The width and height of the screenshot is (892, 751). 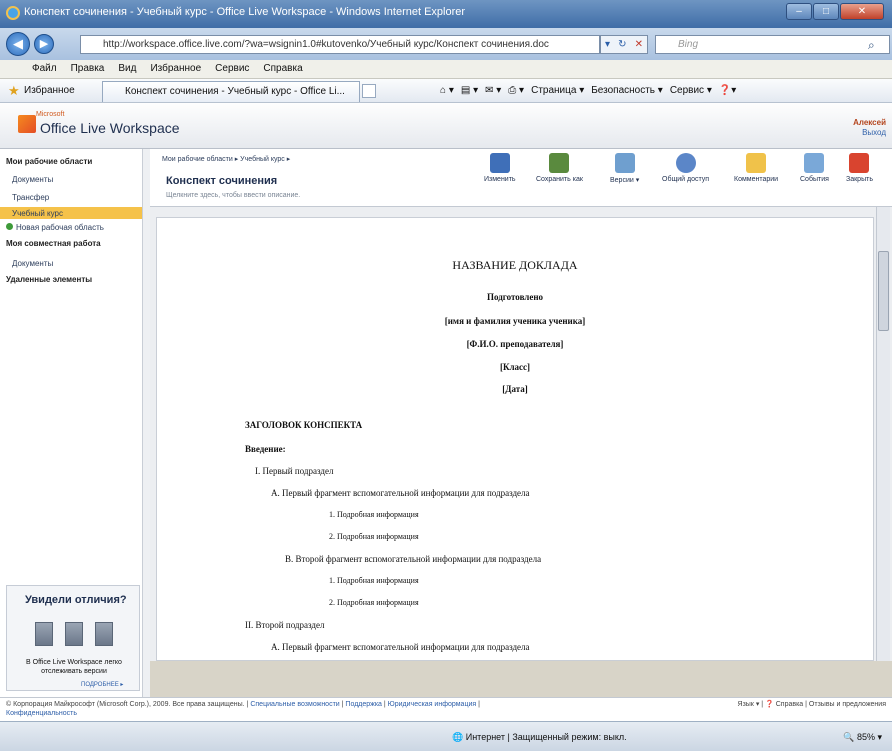 What do you see at coordinates (88, 70) in the screenshot?
I see `menu-edit: Правка` at bounding box center [88, 70].